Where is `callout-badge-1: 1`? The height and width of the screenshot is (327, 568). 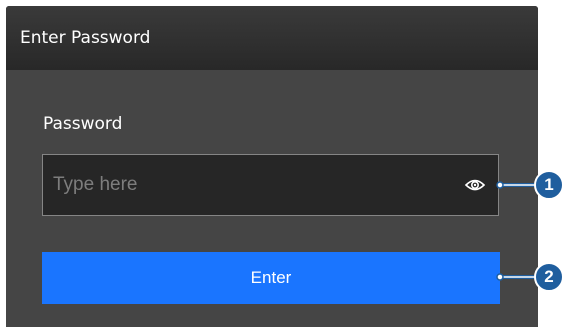
callout-badge-1: 1 is located at coordinates (549, 185).